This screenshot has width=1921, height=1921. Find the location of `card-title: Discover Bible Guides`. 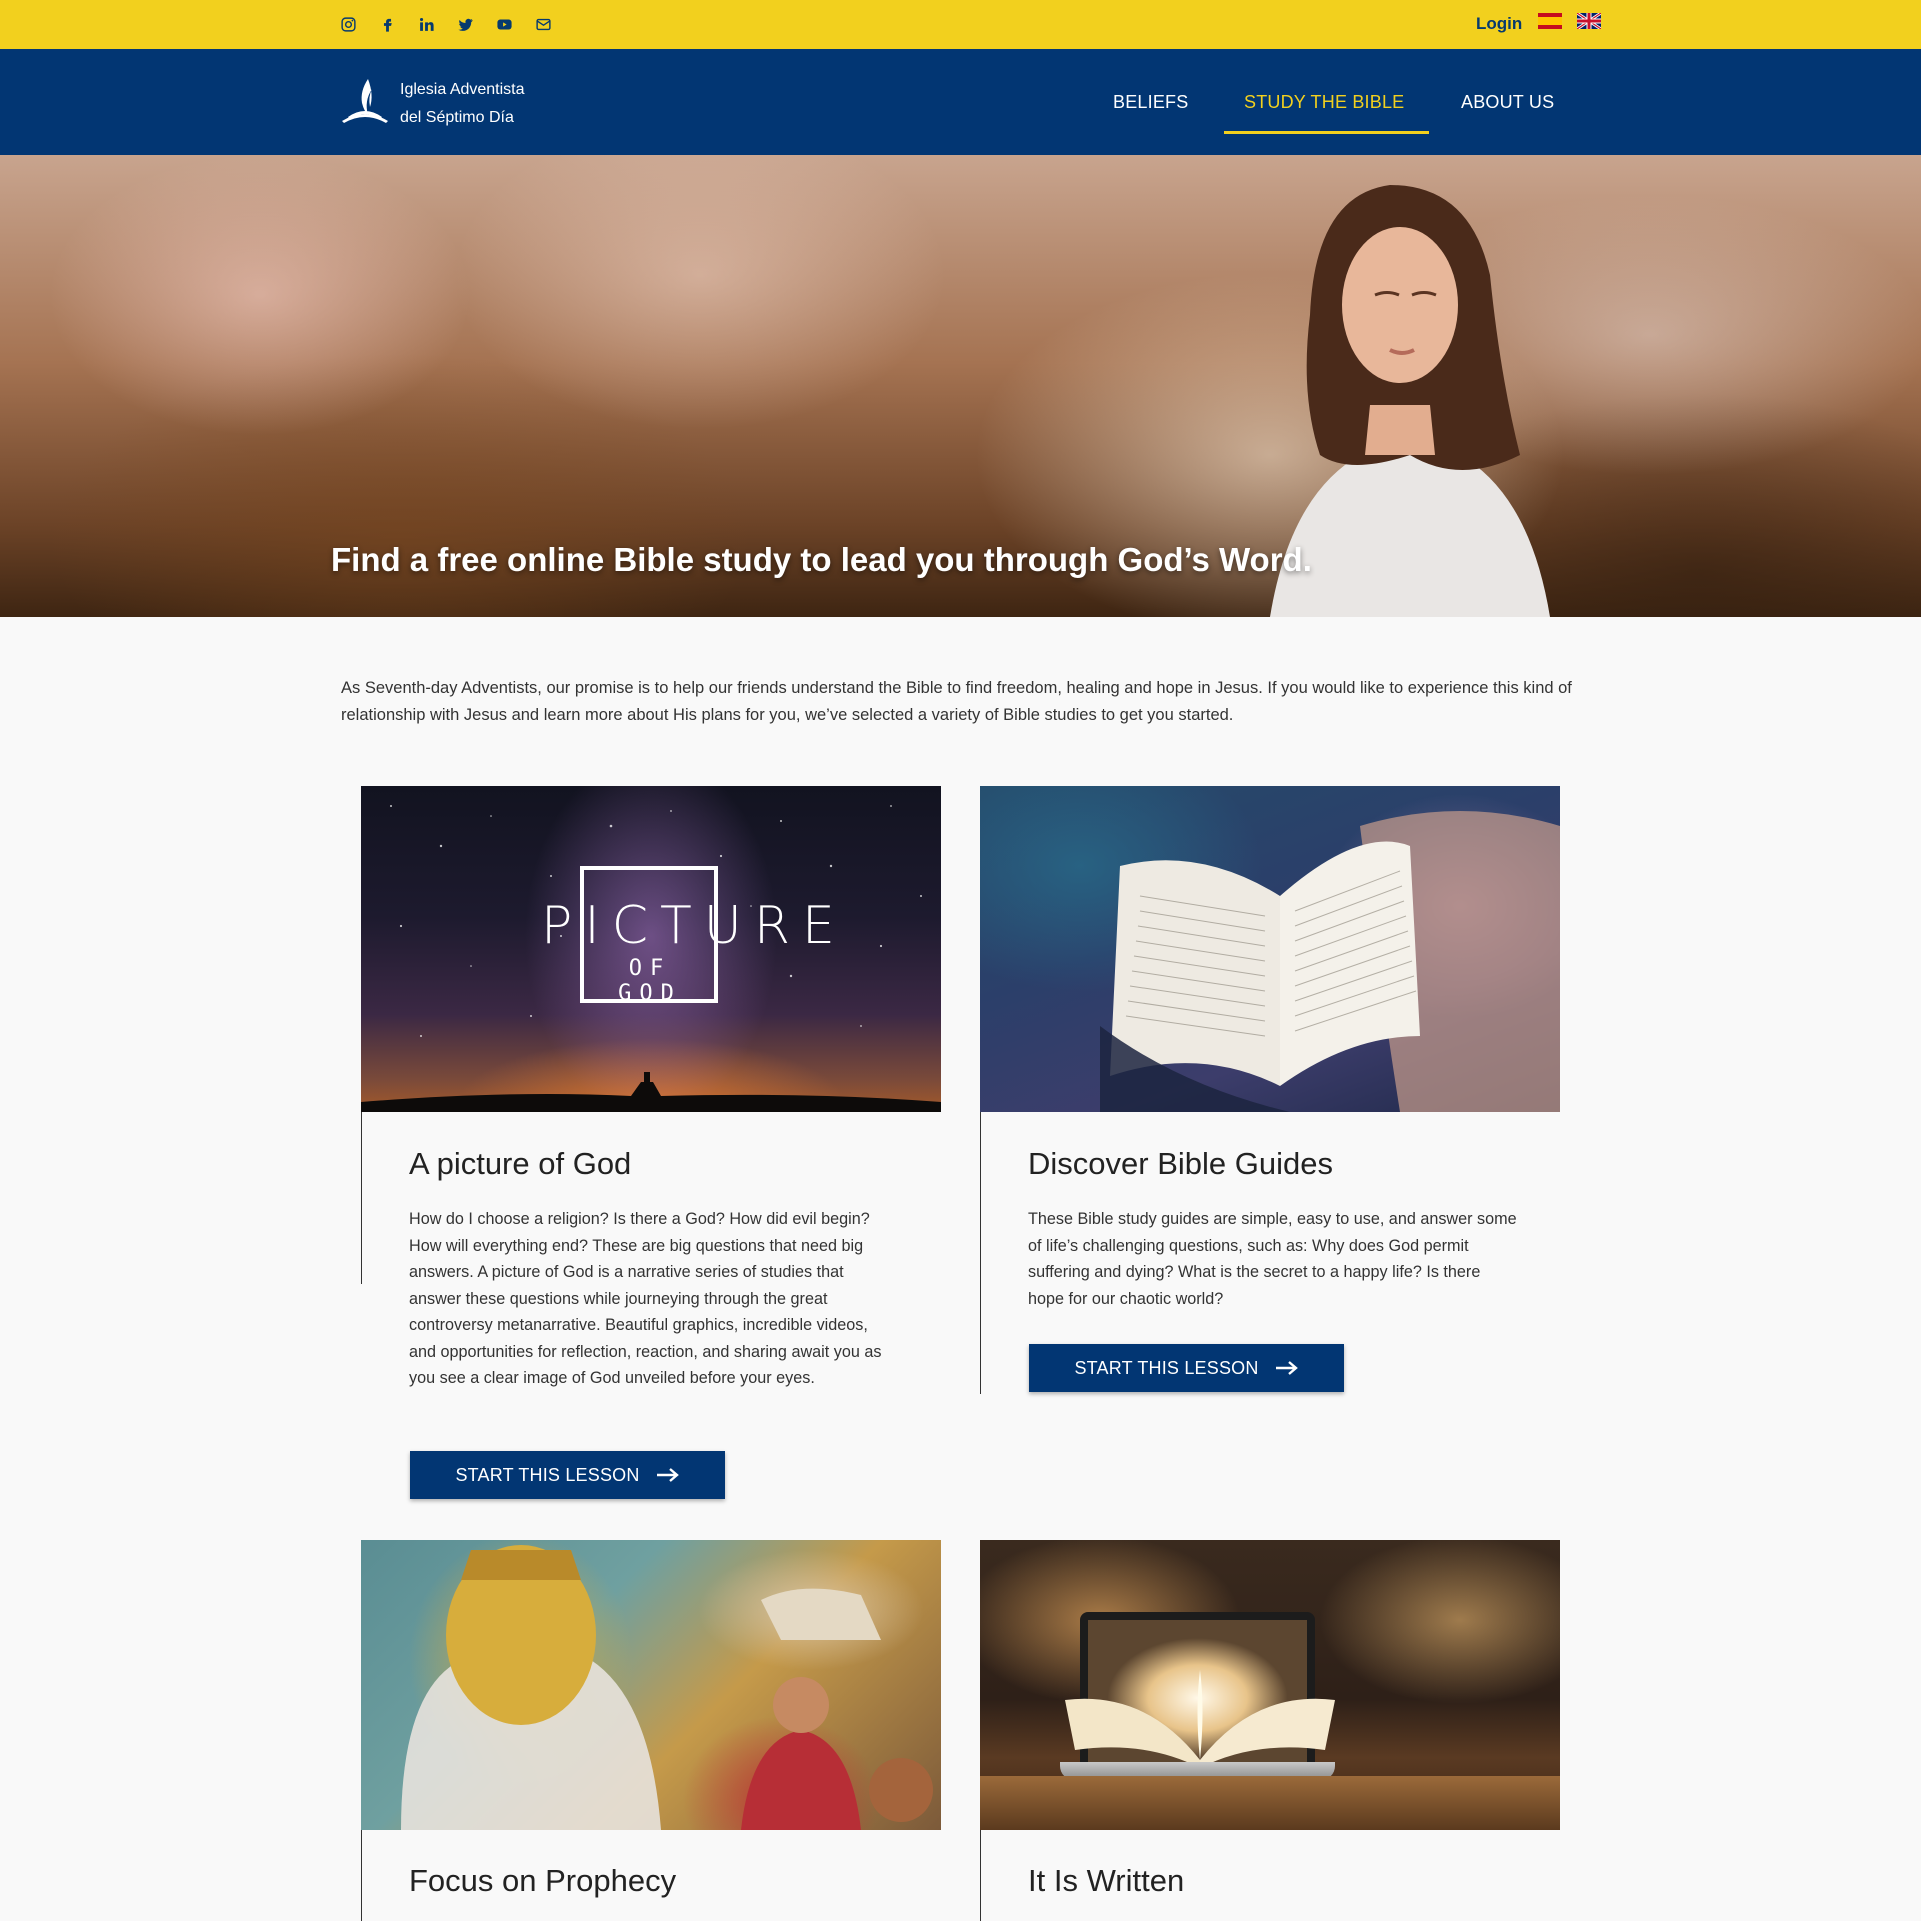

card-title: Discover Bible Guides is located at coordinates (1180, 1164).